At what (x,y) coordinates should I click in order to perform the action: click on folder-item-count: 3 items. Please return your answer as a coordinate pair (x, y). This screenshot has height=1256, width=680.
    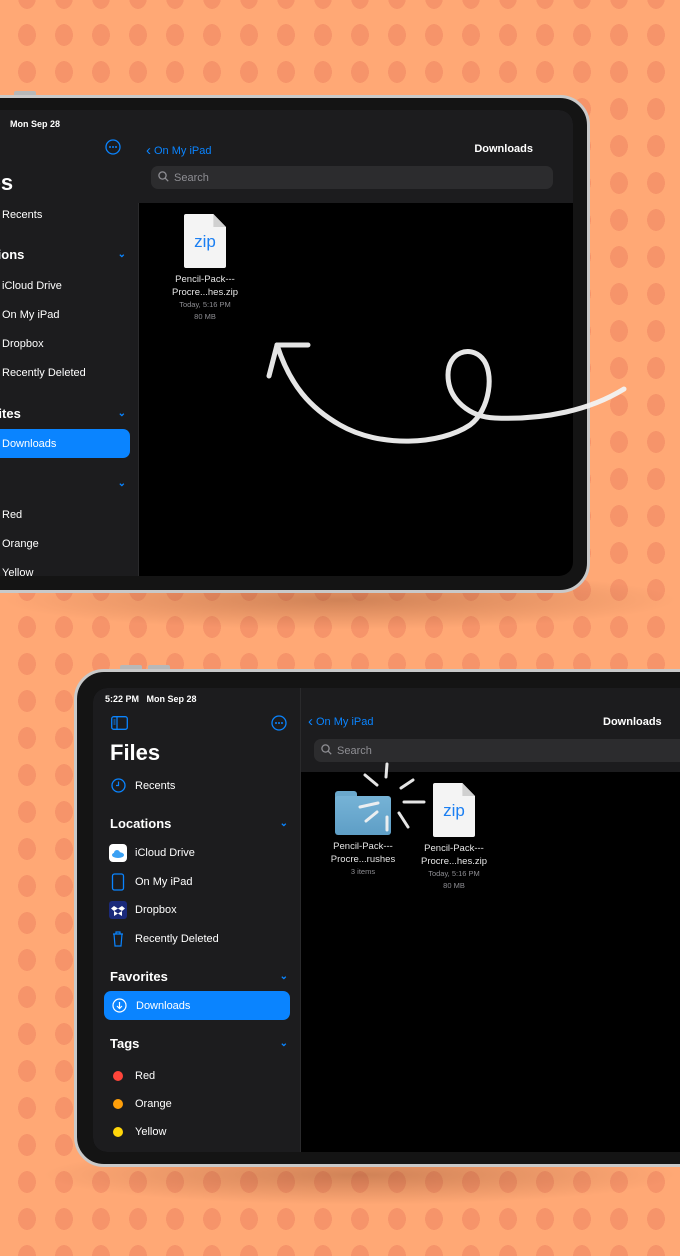
    Looking at the image, I should click on (363, 871).